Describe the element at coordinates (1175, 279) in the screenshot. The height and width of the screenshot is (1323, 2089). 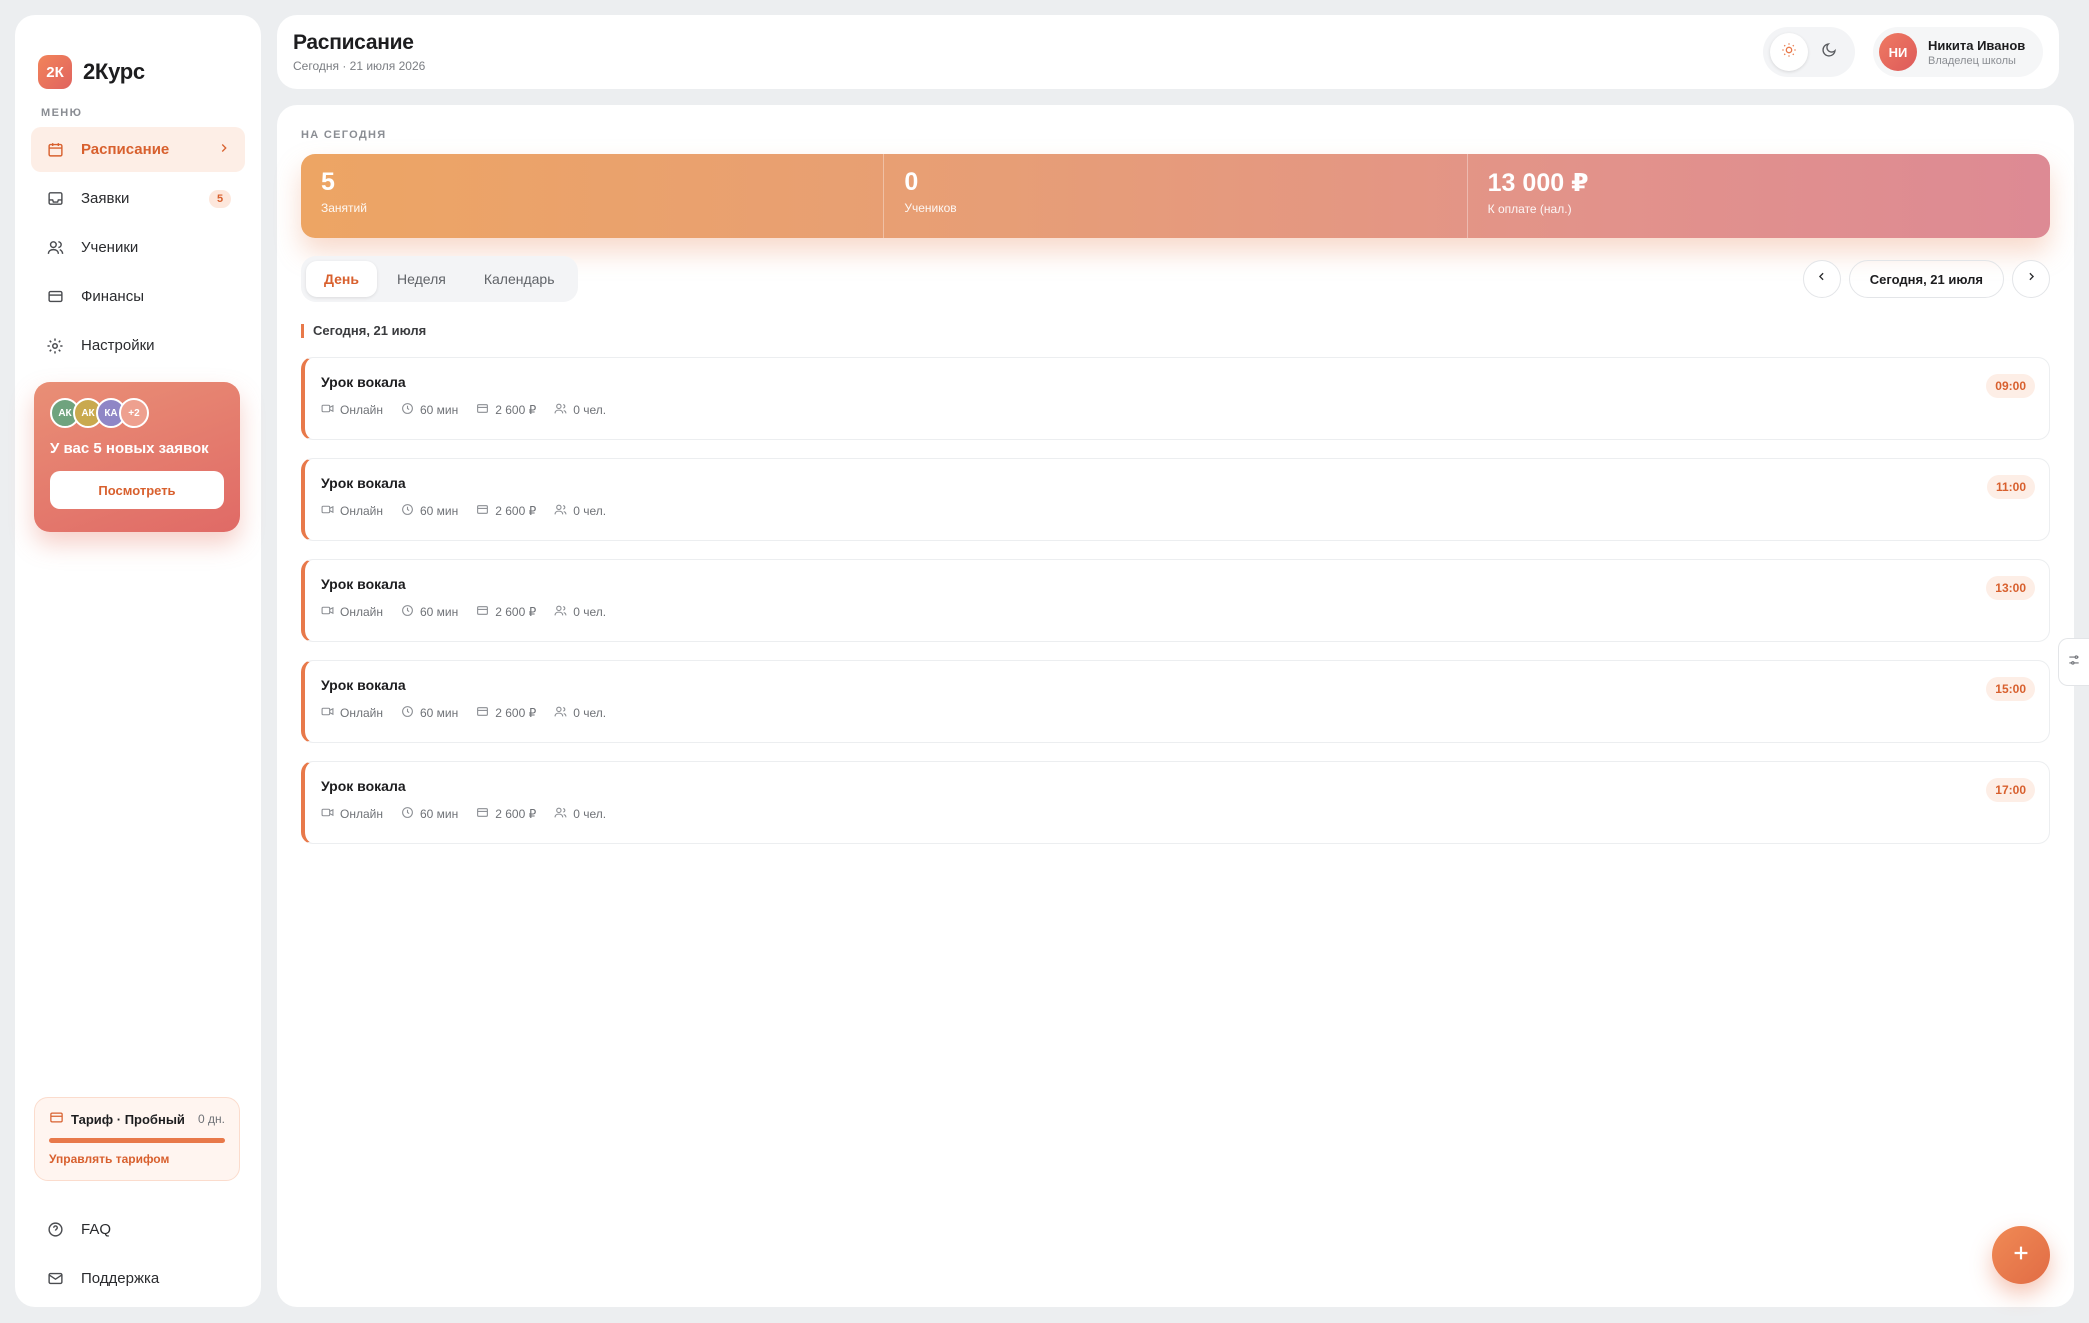
I see `schedule-toolbar: День Неделя Календарь Сегодня, 21 июля` at that location.